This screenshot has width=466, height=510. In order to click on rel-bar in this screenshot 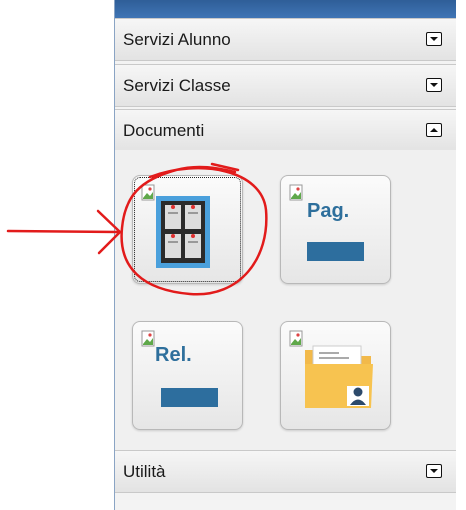, I will do `click(189, 397)`.